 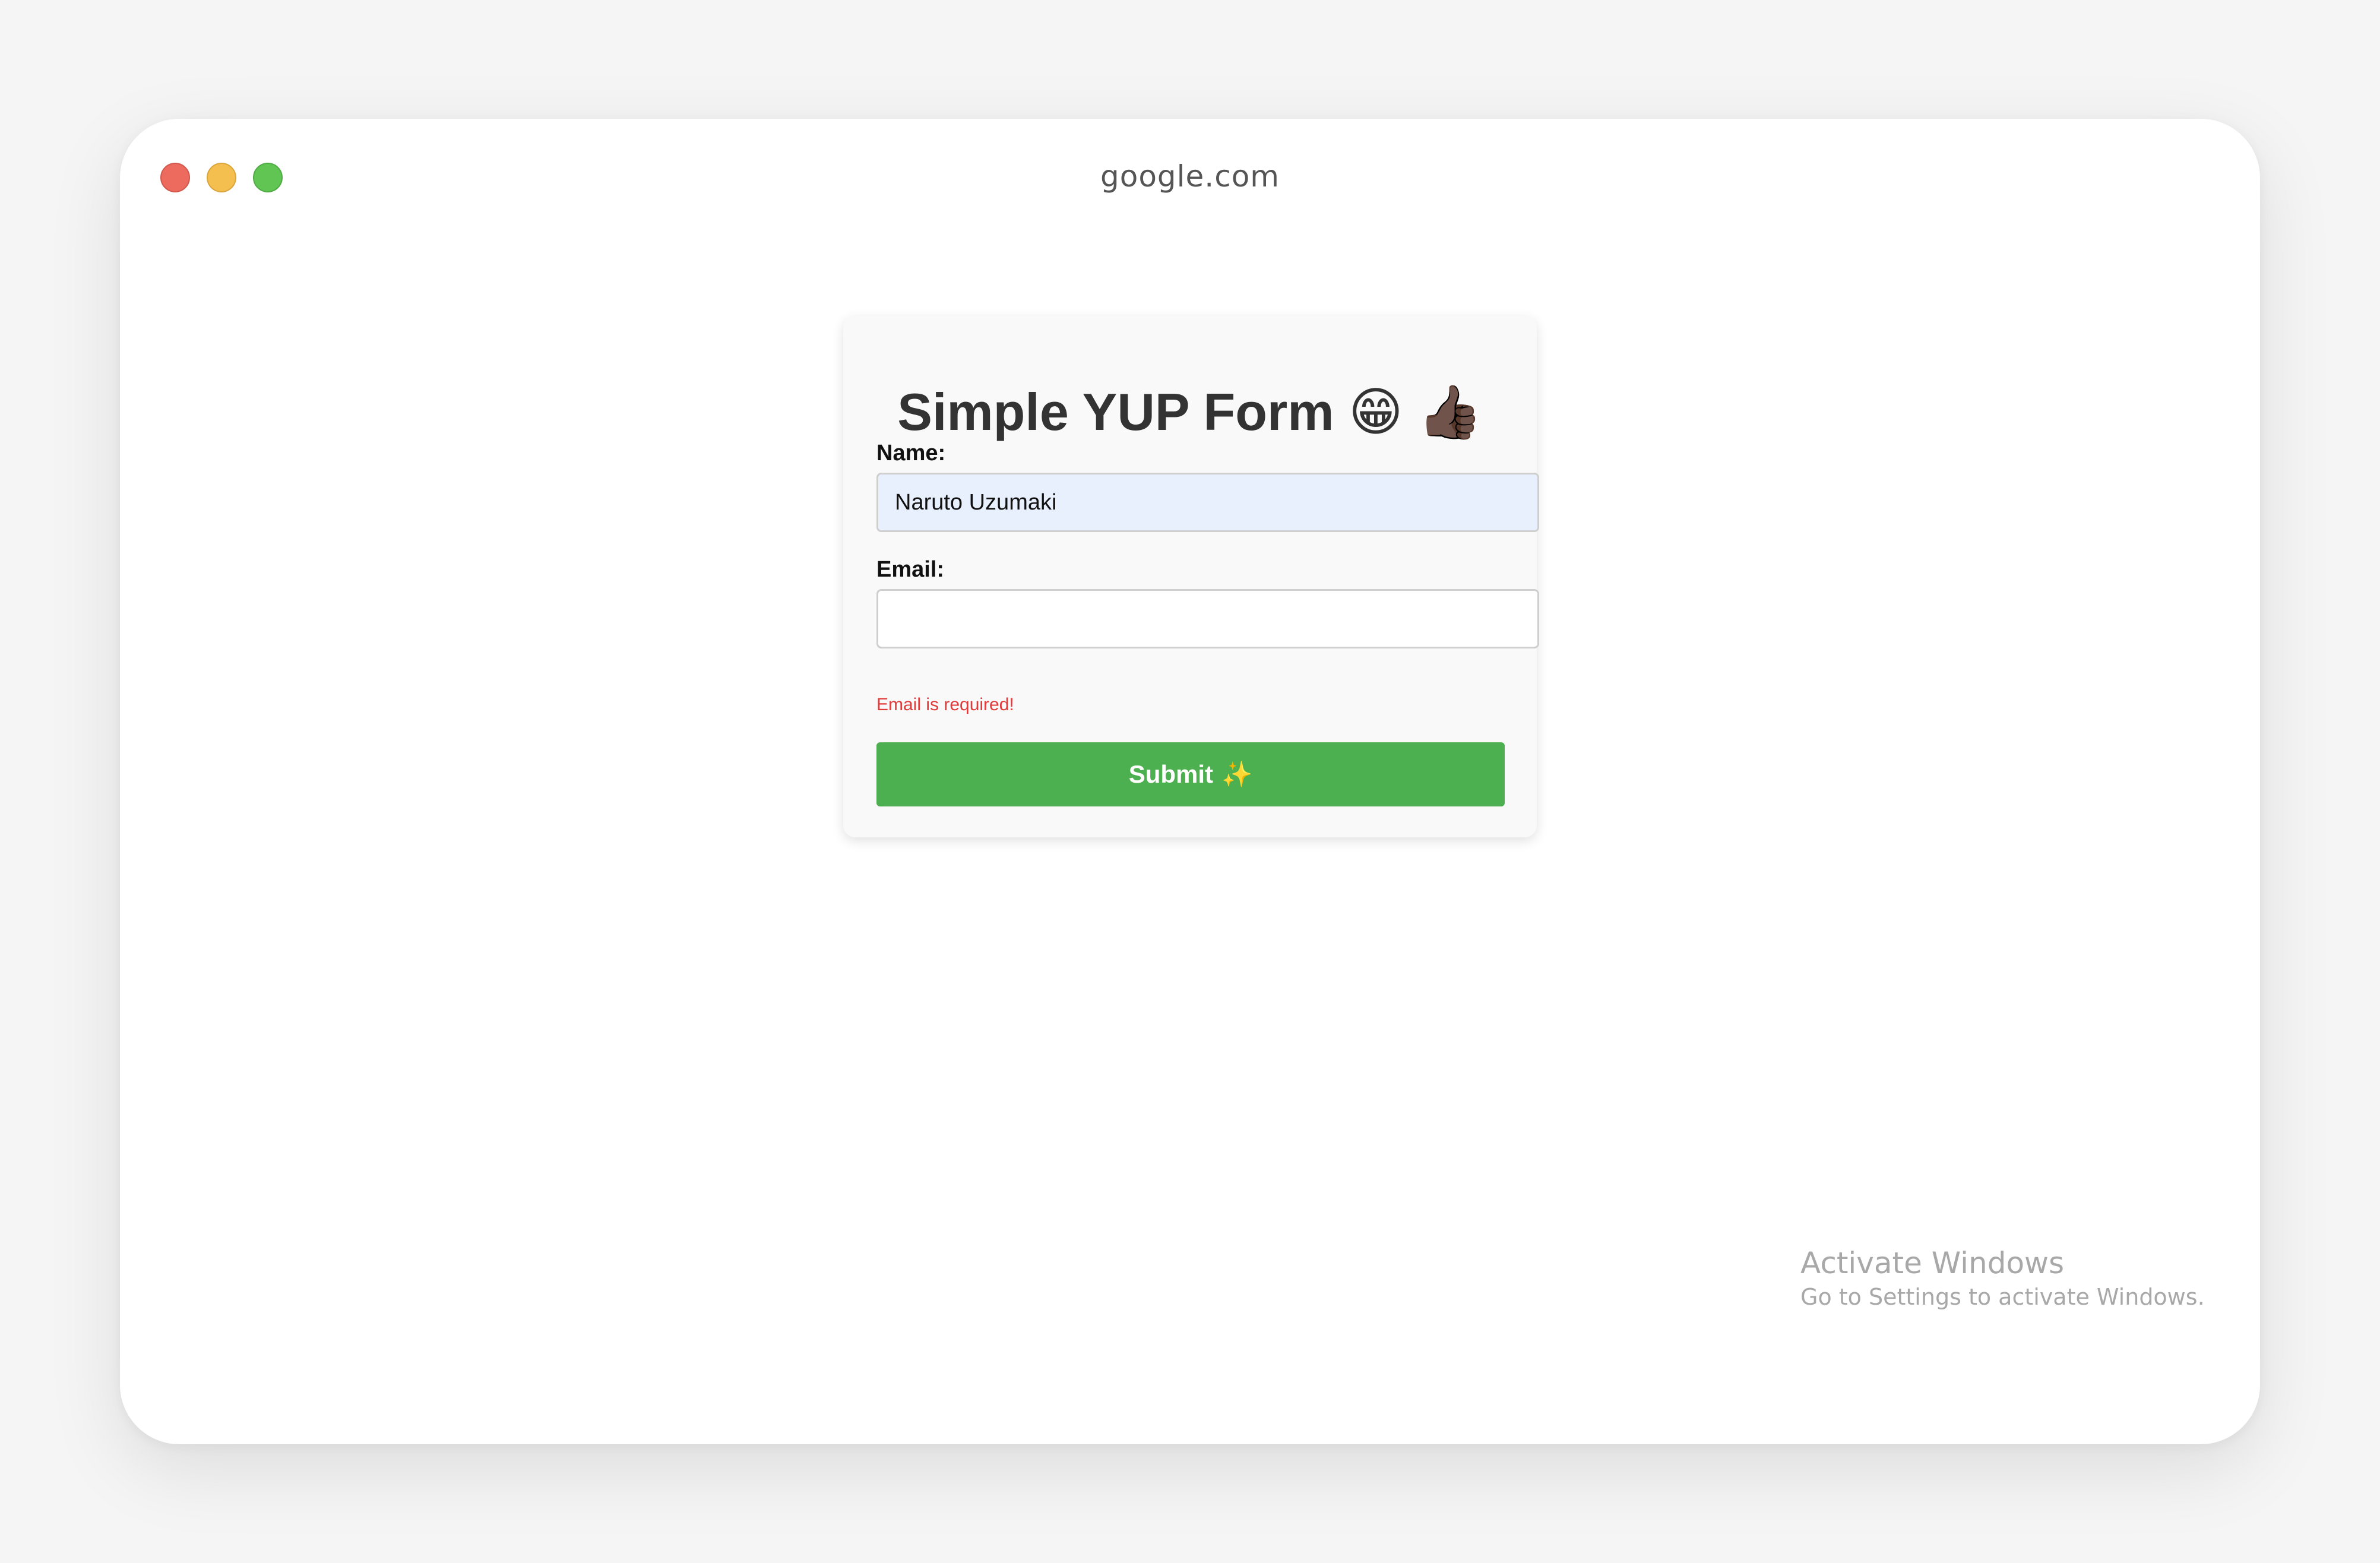 What do you see at coordinates (2003, 1297) in the screenshot?
I see `watermark-subtitle: Go to Settings to activate Windows.` at bounding box center [2003, 1297].